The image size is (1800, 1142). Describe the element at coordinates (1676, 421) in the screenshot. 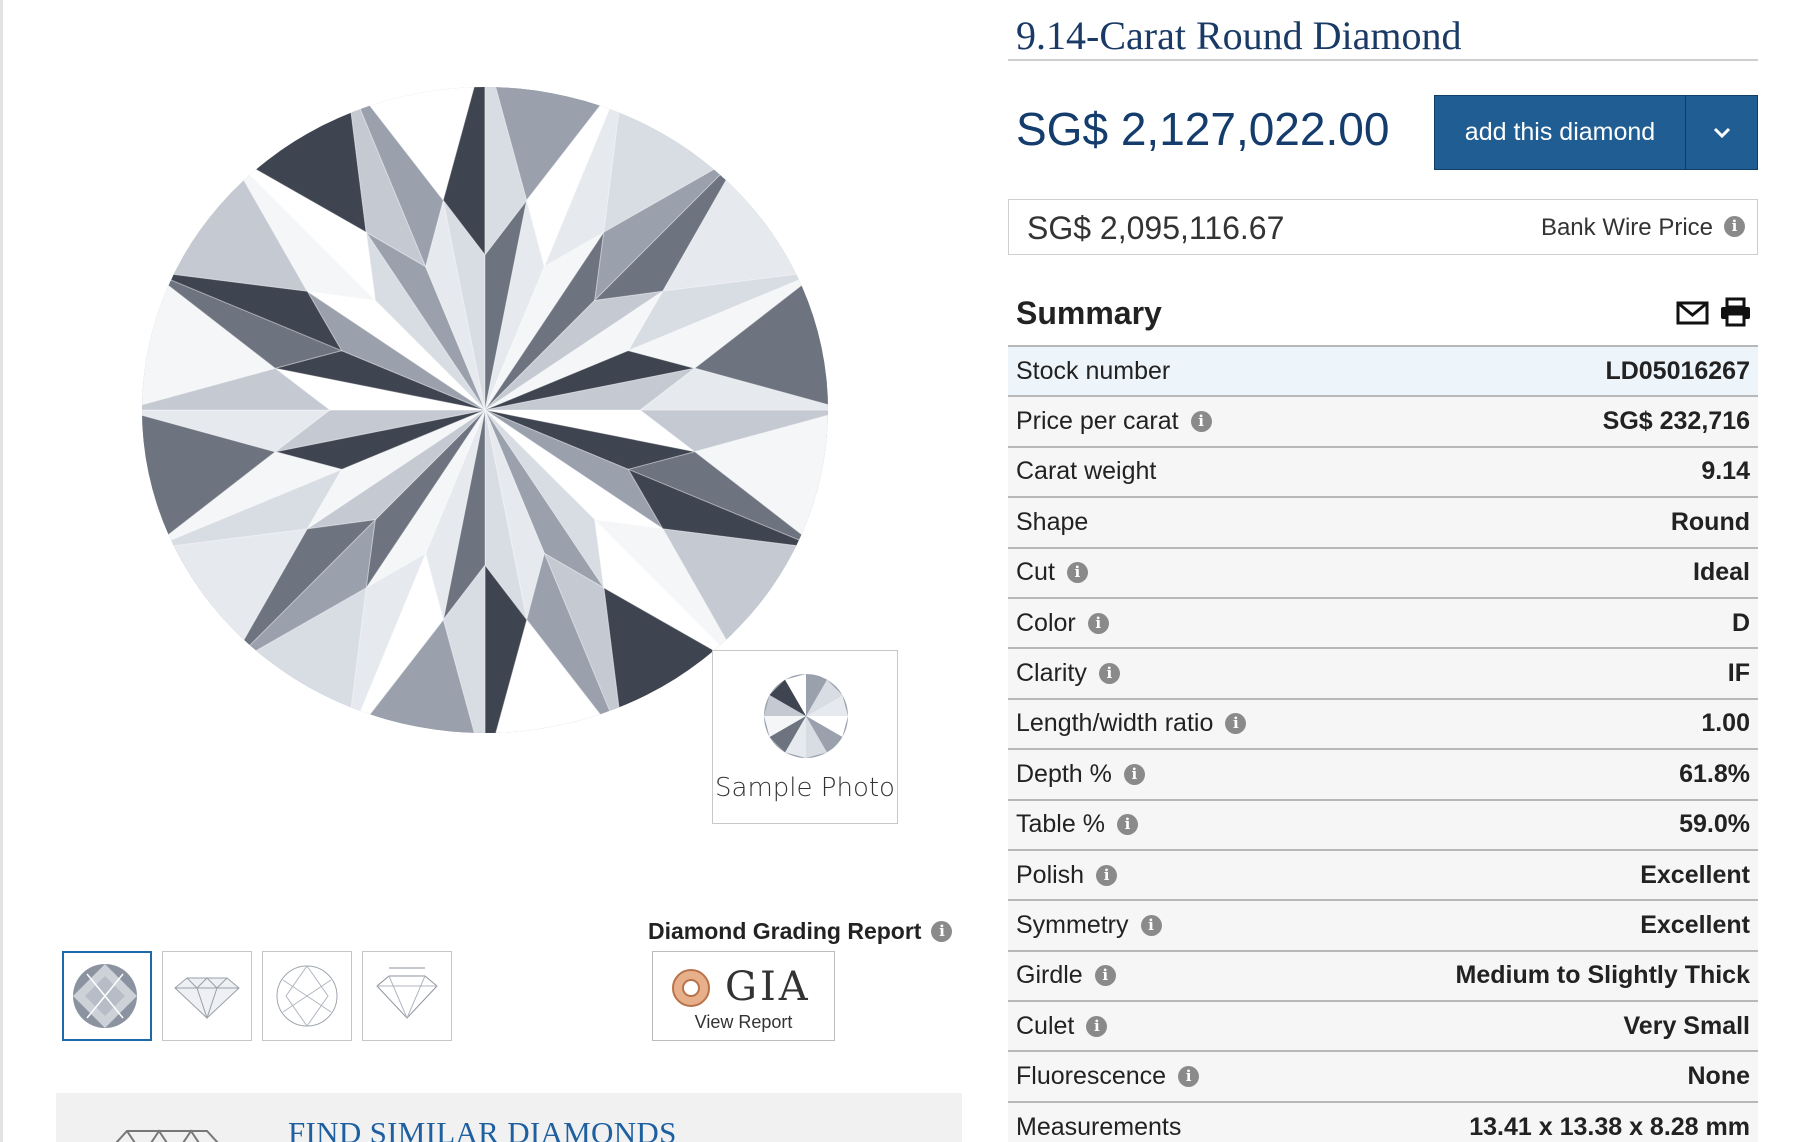

I see `row-value: SG$ 232,716` at that location.